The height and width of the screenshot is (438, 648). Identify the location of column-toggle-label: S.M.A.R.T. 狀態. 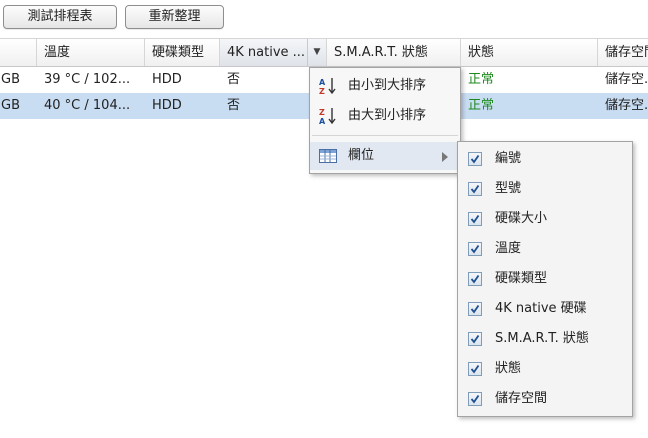
(542, 338).